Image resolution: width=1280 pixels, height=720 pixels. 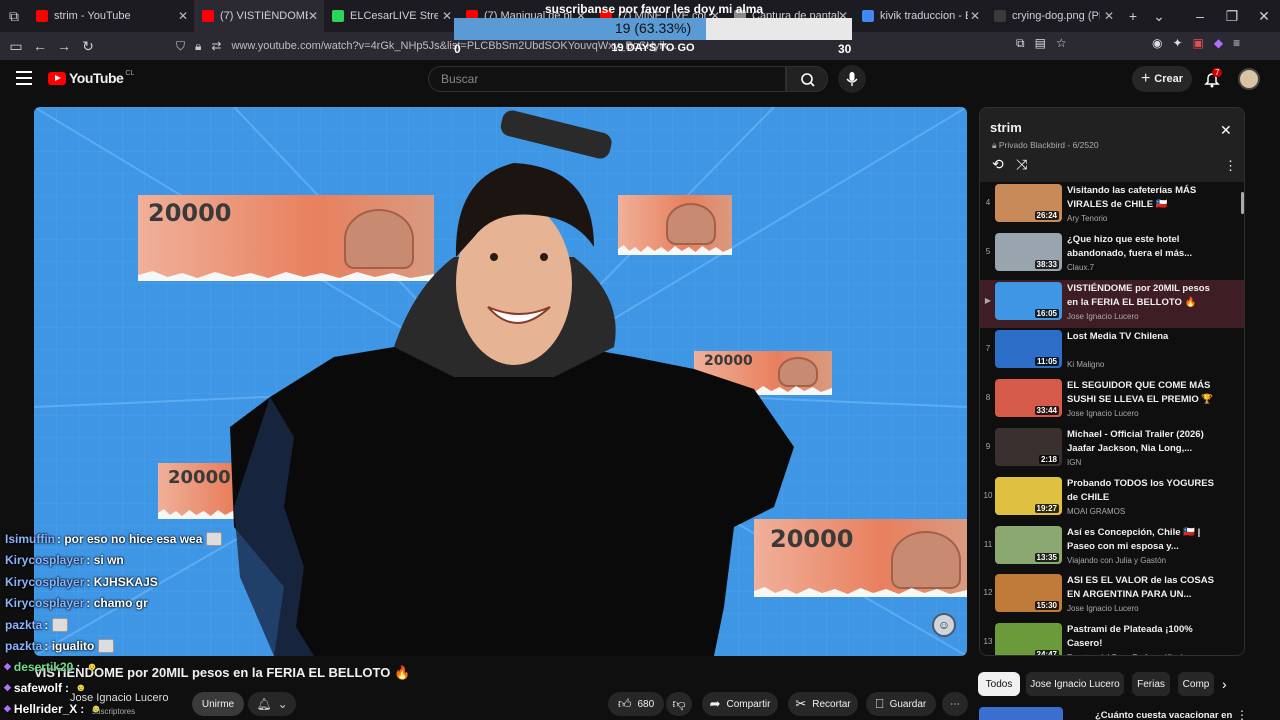 I want to click on create-button: + Crear, so click(x=1162, y=79).